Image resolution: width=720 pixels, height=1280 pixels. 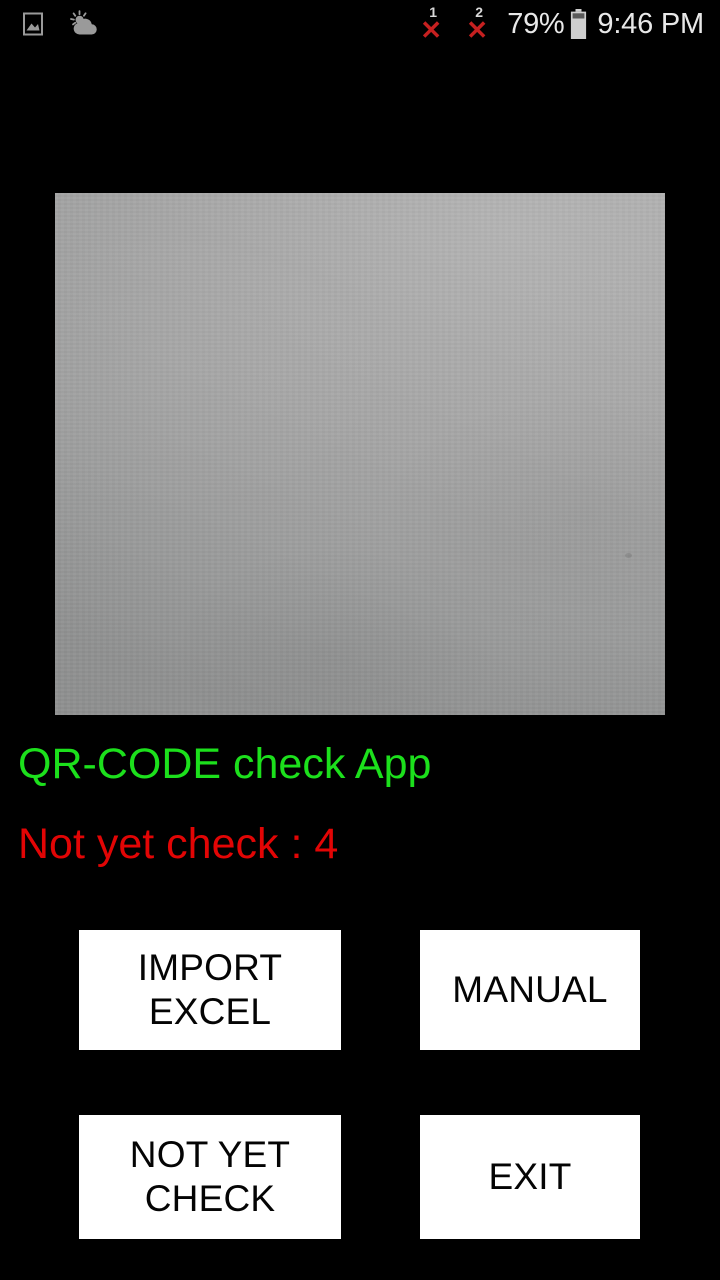 What do you see at coordinates (178, 844) in the screenshot?
I see `not-yet-check-count: Not yet check : 4` at bounding box center [178, 844].